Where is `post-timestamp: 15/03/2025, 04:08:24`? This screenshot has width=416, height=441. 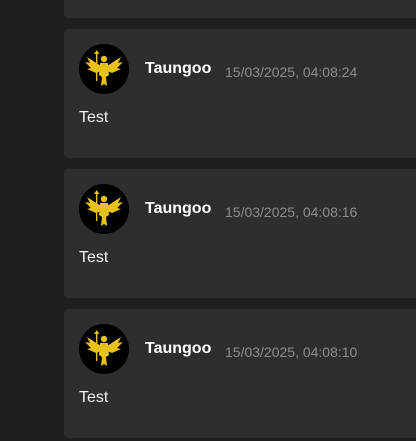
post-timestamp: 15/03/2025, 04:08:24 is located at coordinates (291, 72).